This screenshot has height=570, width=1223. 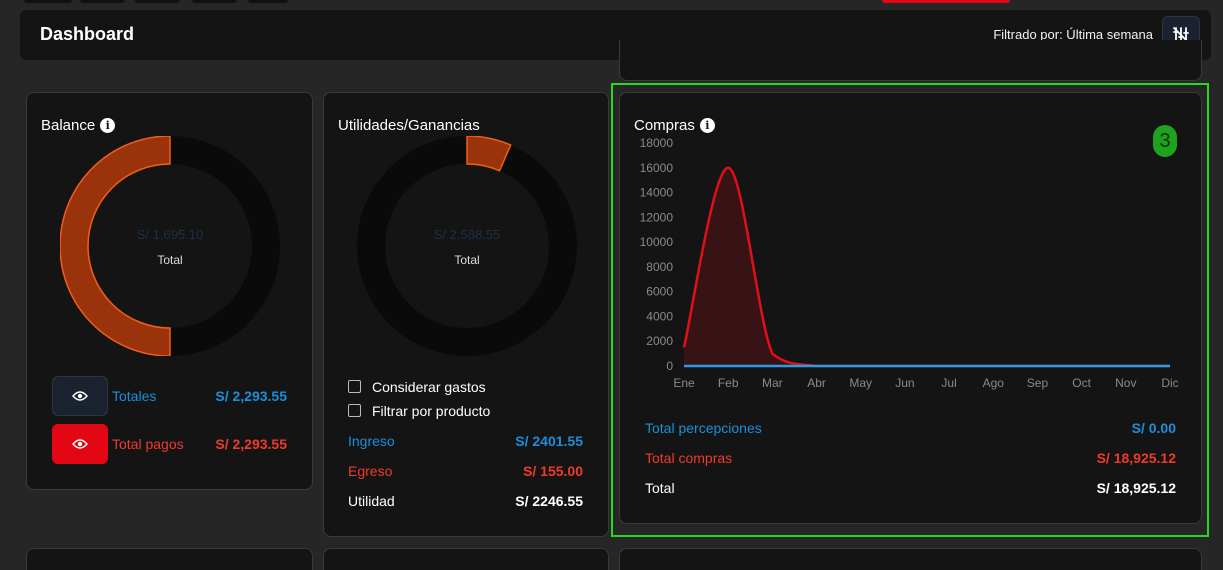 I want to click on considerar-gastos-label: Considerar gastos, so click(x=429, y=387).